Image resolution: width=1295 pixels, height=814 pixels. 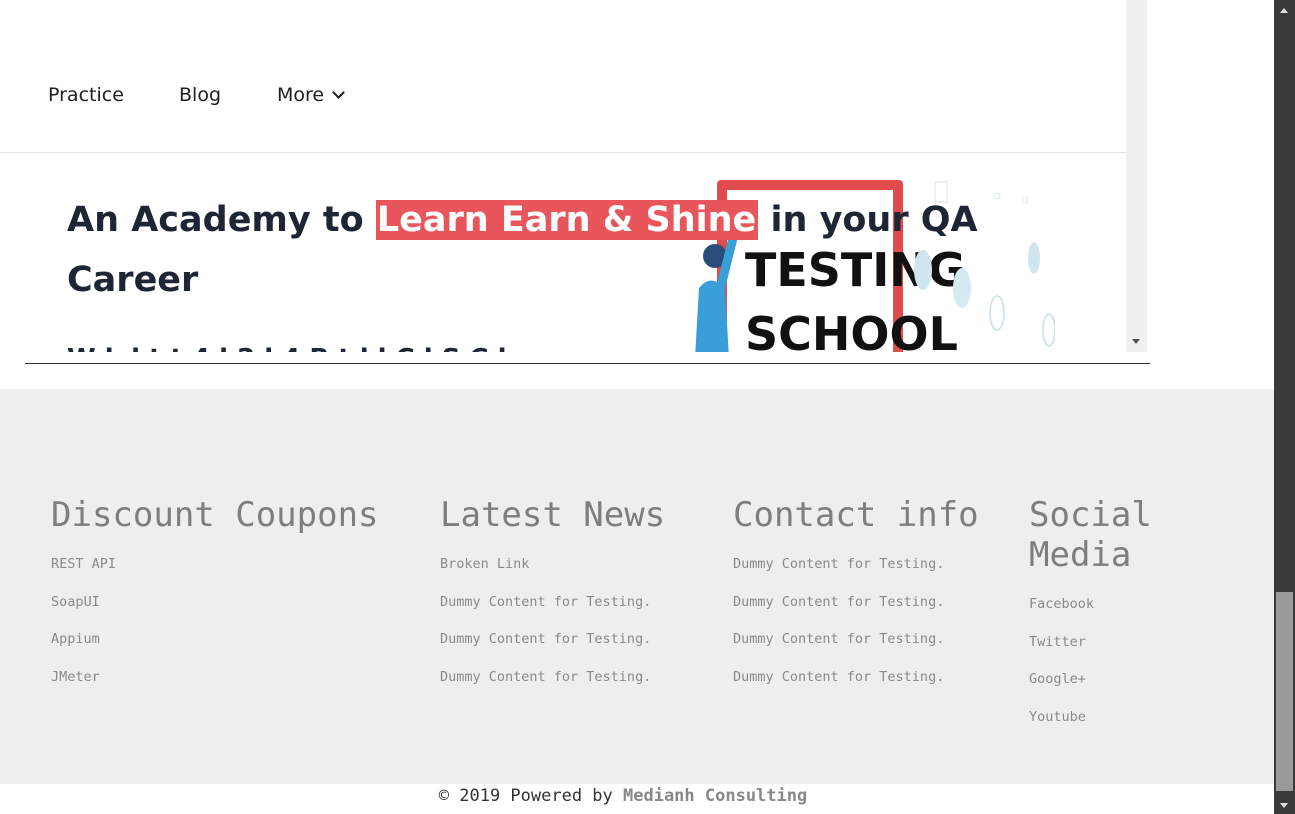 What do you see at coordinates (1151, 654) in the screenshot?
I see `footer-link-twitter: Twitter` at bounding box center [1151, 654].